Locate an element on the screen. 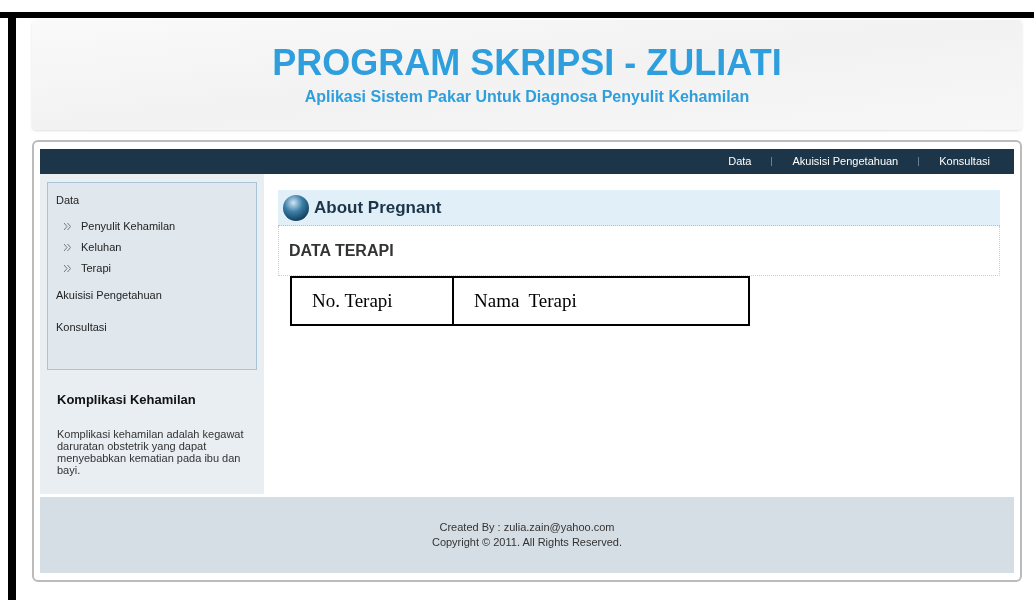  submenu-item: Terapi is located at coordinates (96, 268).